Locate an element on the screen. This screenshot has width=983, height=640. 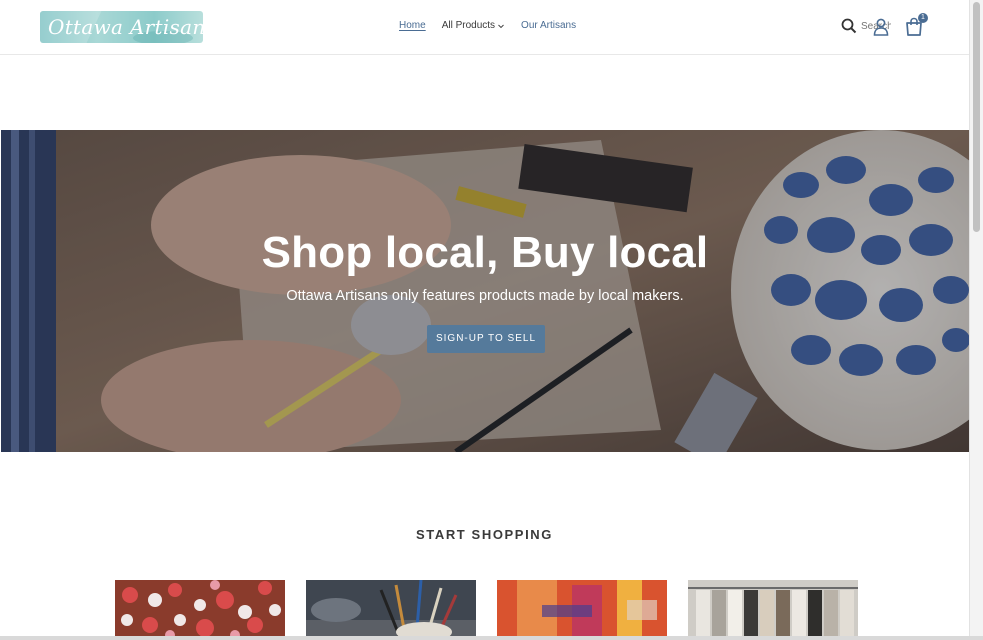
nav-all-products: All Products is located at coordinates (473, 25).